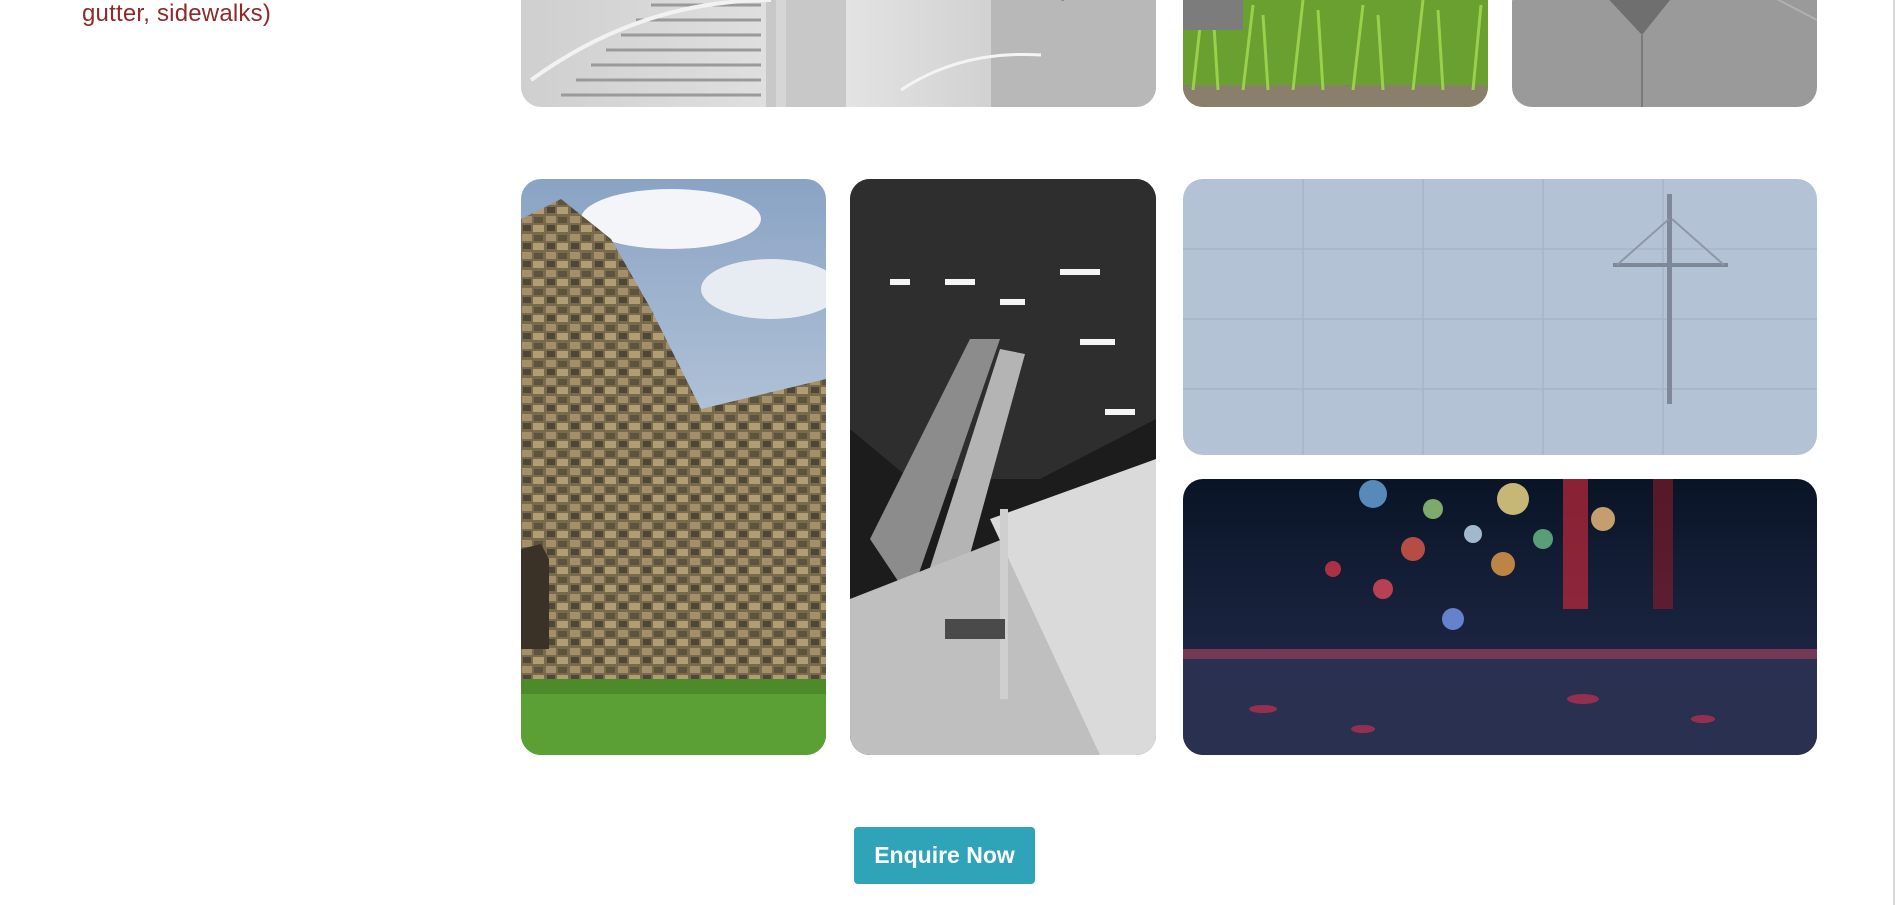 Image resolution: width=1895 pixels, height=905 pixels. Describe the element at coordinates (1664, 53) in the screenshot. I see `pavement-photo` at that location.